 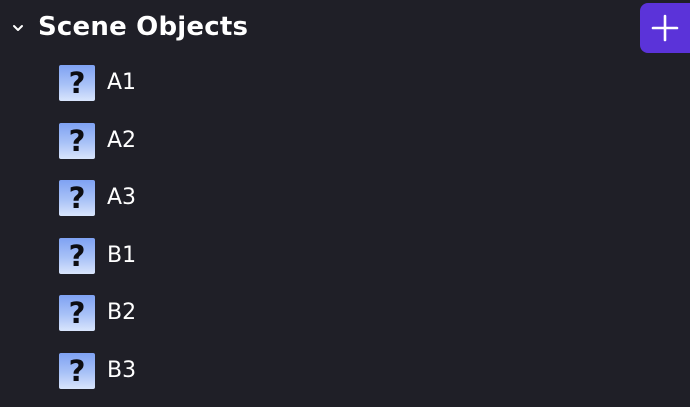 I want to click on add-object-button, so click(x=665, y=28).